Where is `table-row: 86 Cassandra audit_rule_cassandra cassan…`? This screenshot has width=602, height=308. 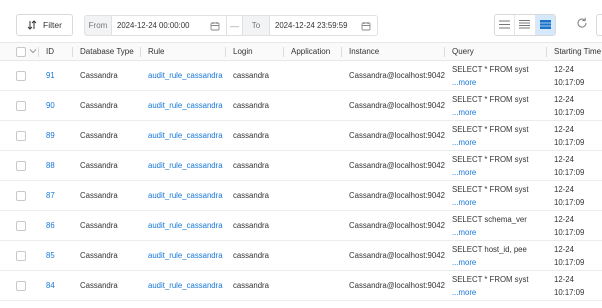
table-row: 86 Cassandra audit_rule_cassandra cassan… is located at coordinates (301, 226).